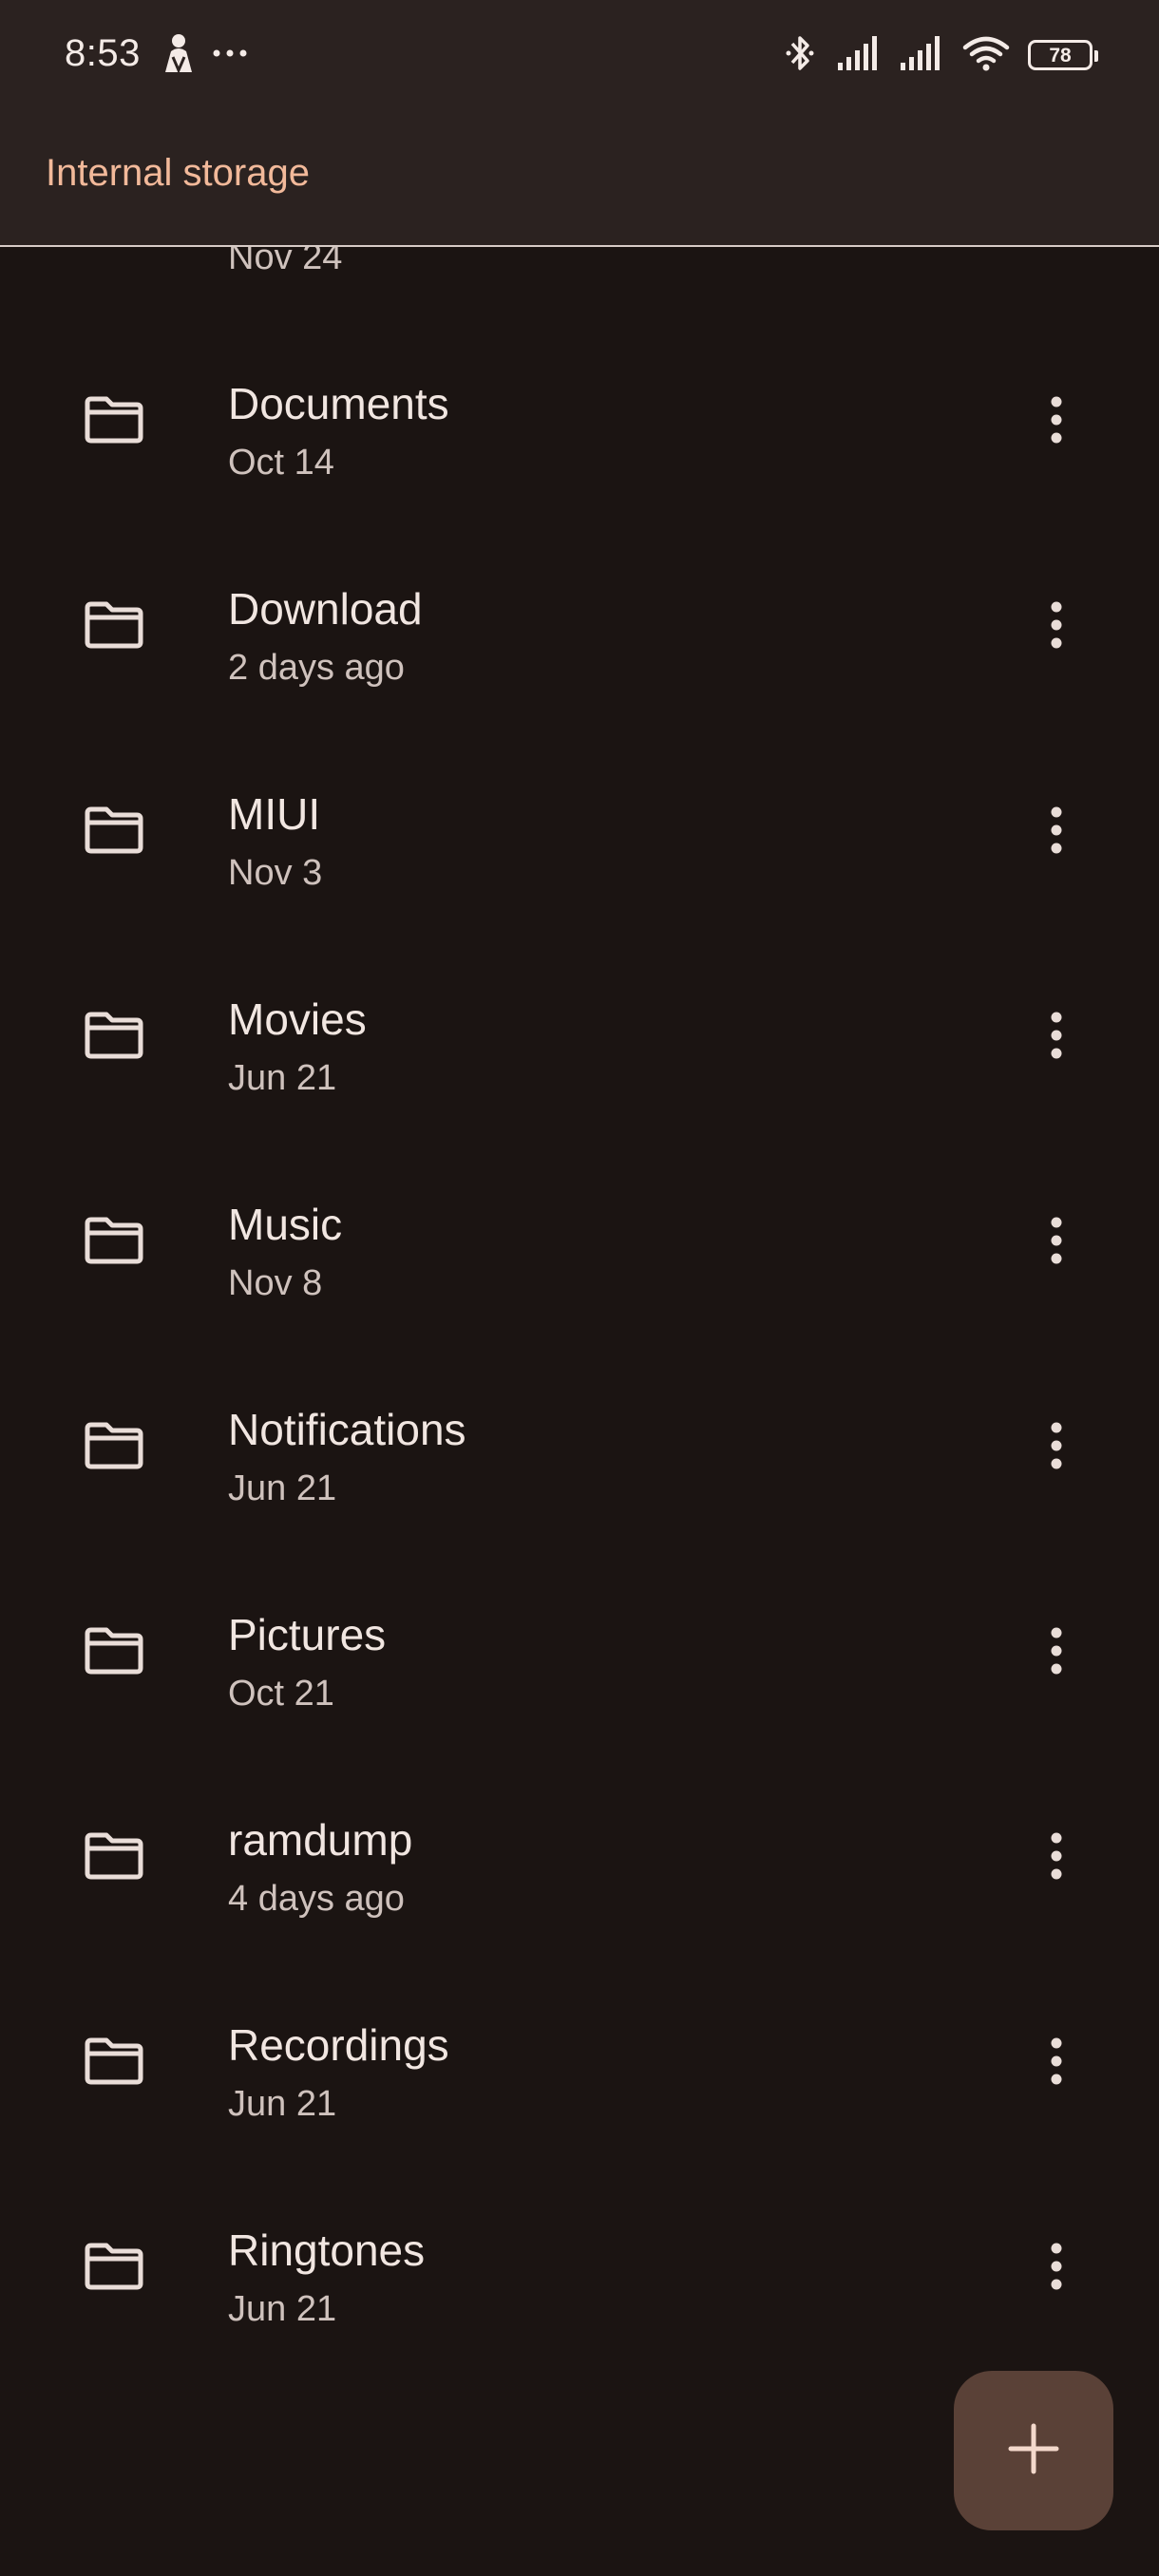  I want to click on new-folder-fab, so click(1033, 2450).